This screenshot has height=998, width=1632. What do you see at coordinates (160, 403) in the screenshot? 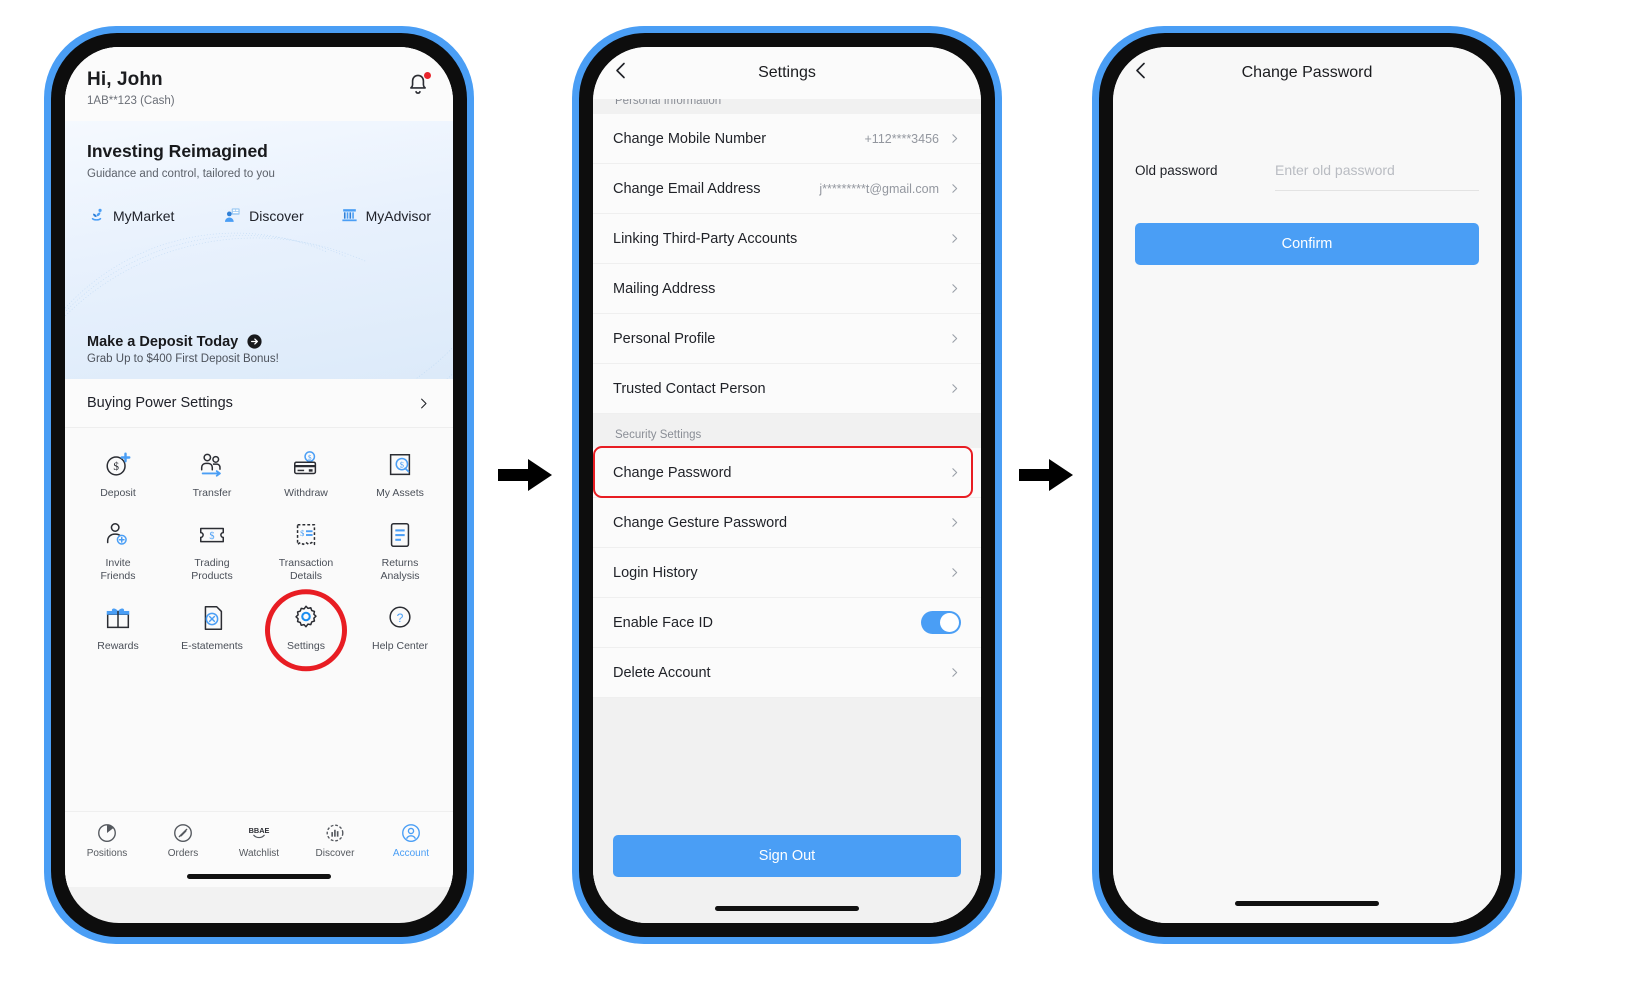
I see `buying-power-label: Buying Power Settings` at bounding box center [160, 403].